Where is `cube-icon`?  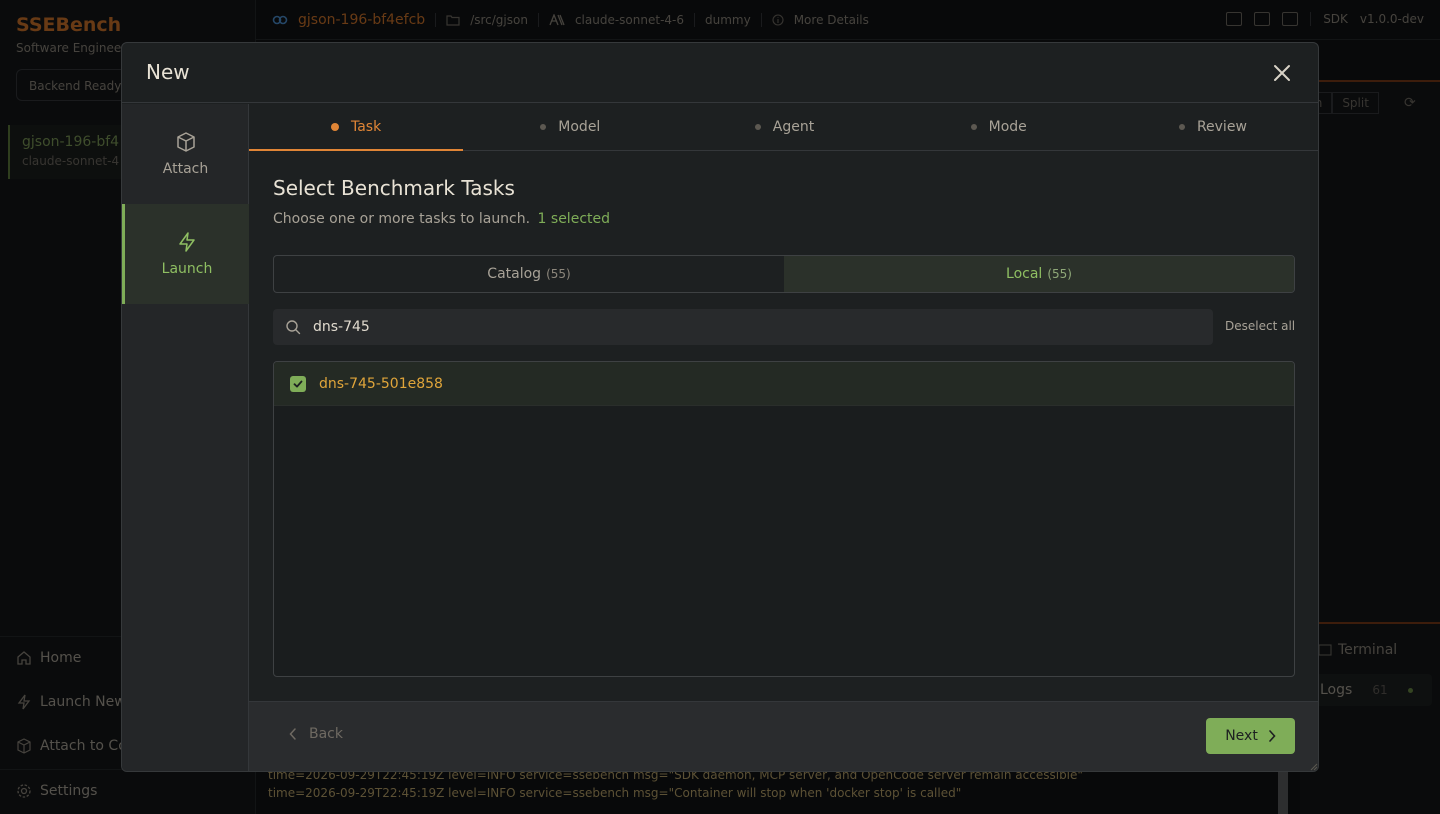
cube-icon is located at coordinates (185, 142).